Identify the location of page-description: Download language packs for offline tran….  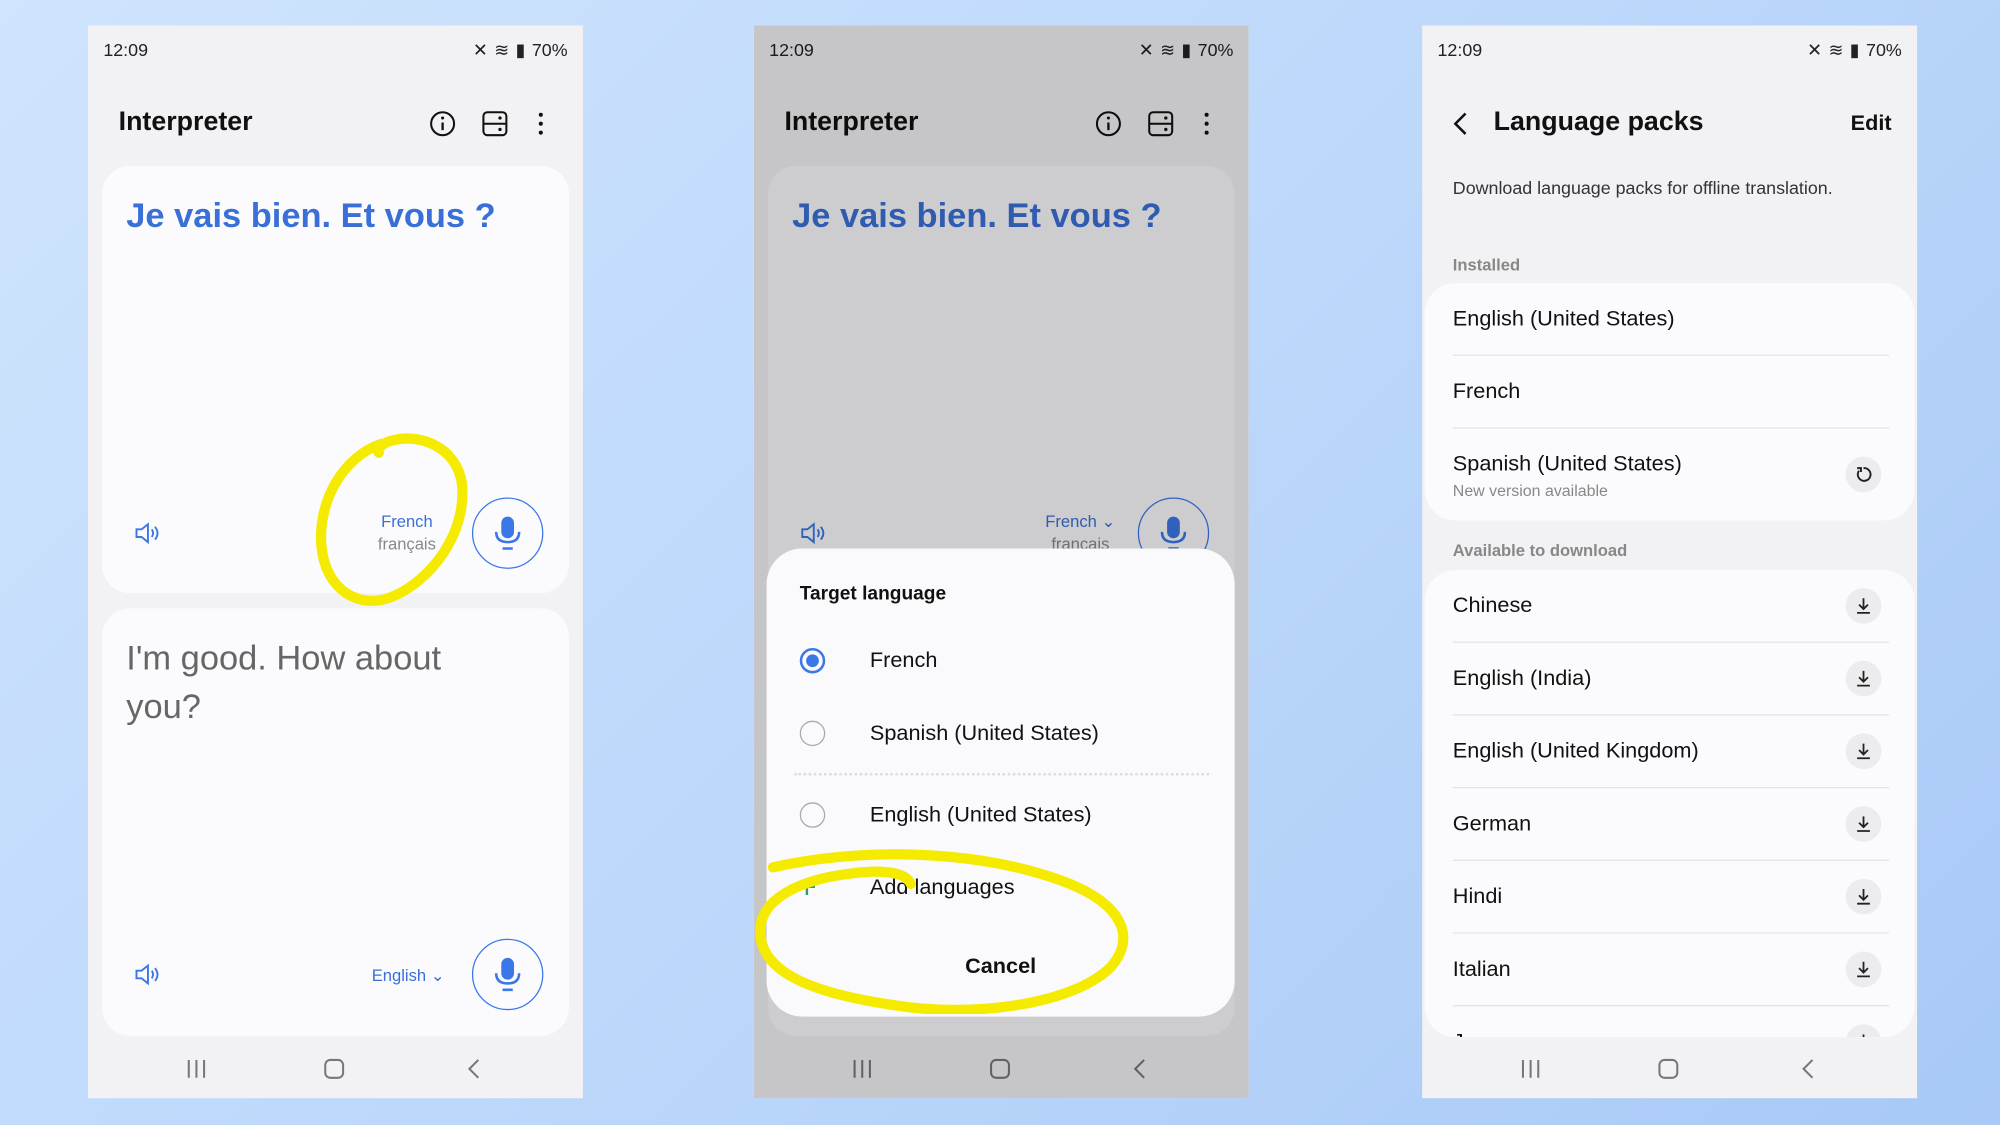
(1642, 187).